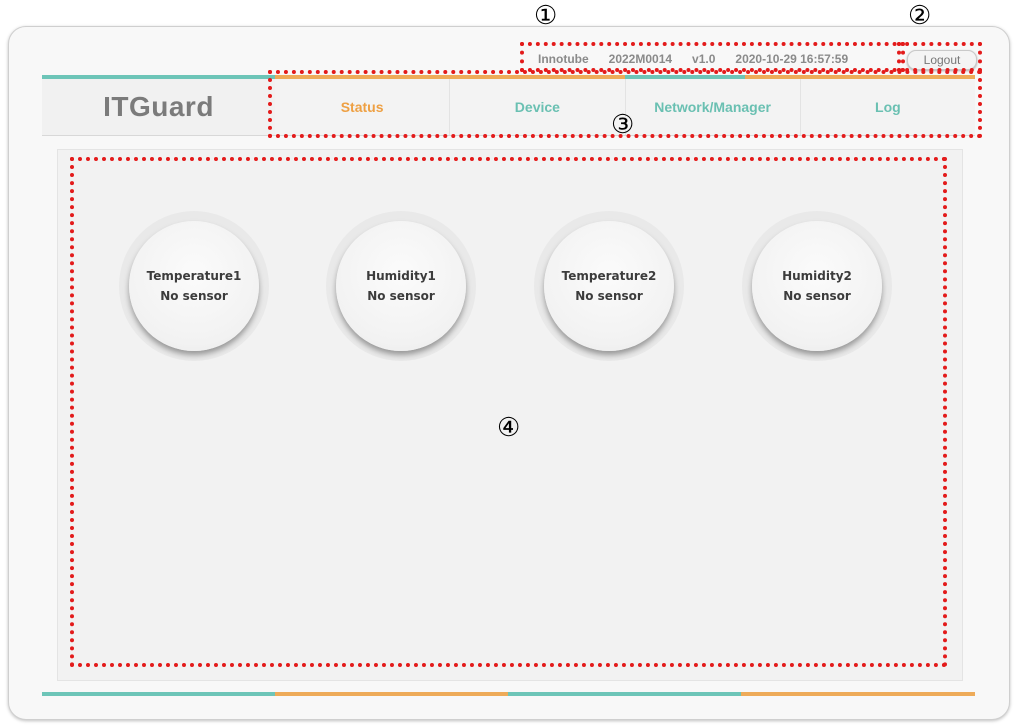 This screenshot has width=1014, height=728. I want to click on logo-area: ITGuard, so click(158, 107).